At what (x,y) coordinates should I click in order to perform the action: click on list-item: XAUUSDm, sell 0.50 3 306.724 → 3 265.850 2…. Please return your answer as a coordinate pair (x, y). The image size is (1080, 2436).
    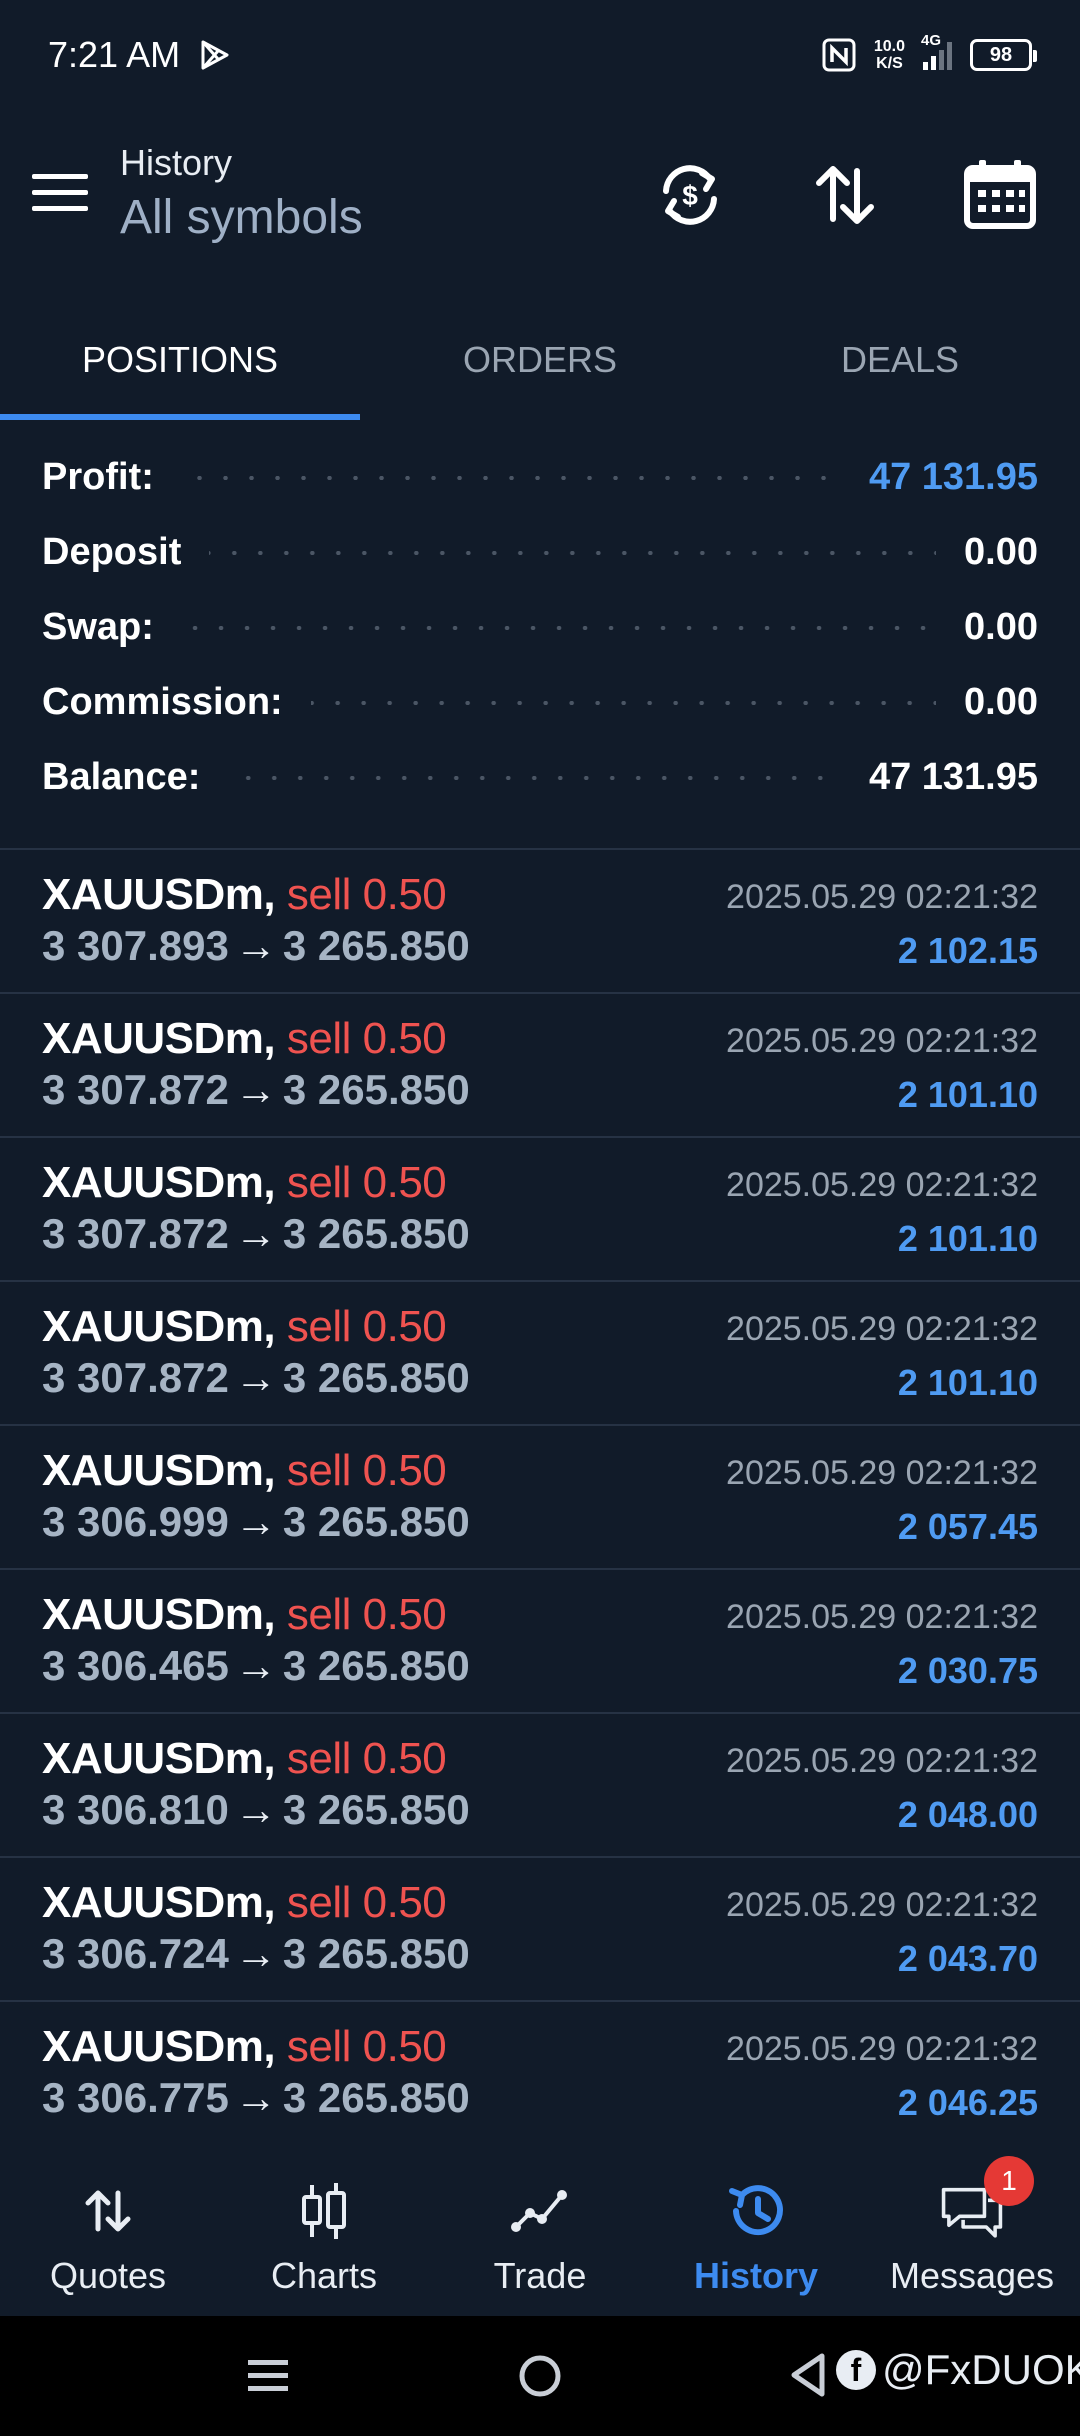
    Looking at the image, I should click on (540, 1928).